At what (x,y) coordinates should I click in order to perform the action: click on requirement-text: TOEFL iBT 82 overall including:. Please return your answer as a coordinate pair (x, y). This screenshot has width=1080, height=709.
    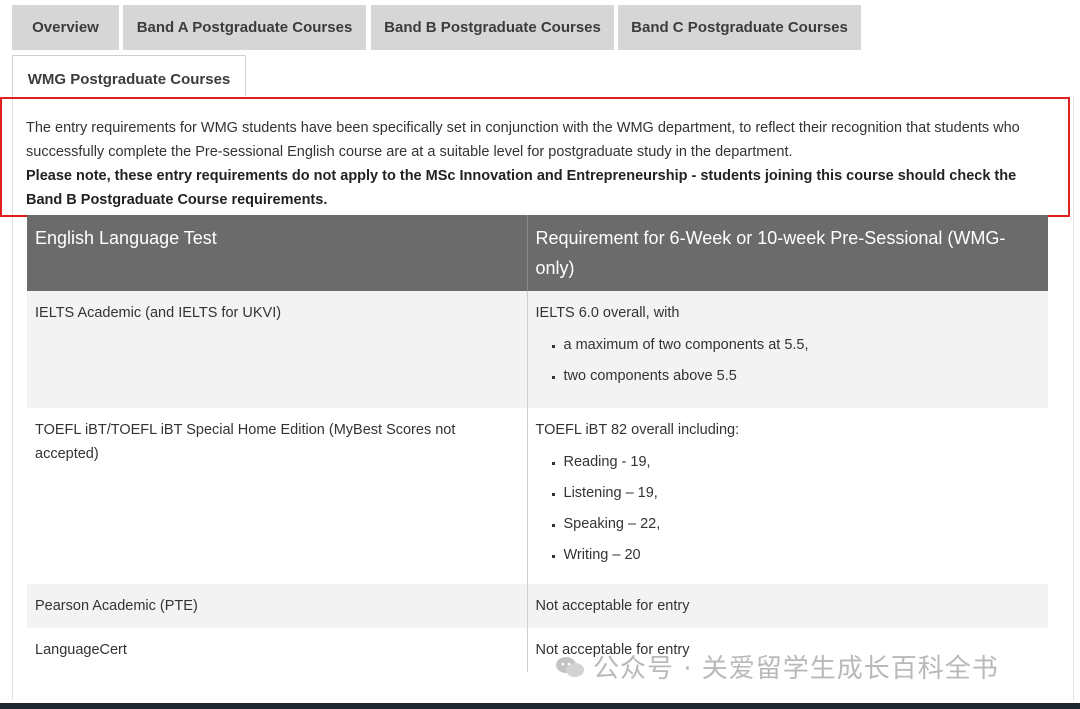
    Looking at the image, I should click on (637, 430).